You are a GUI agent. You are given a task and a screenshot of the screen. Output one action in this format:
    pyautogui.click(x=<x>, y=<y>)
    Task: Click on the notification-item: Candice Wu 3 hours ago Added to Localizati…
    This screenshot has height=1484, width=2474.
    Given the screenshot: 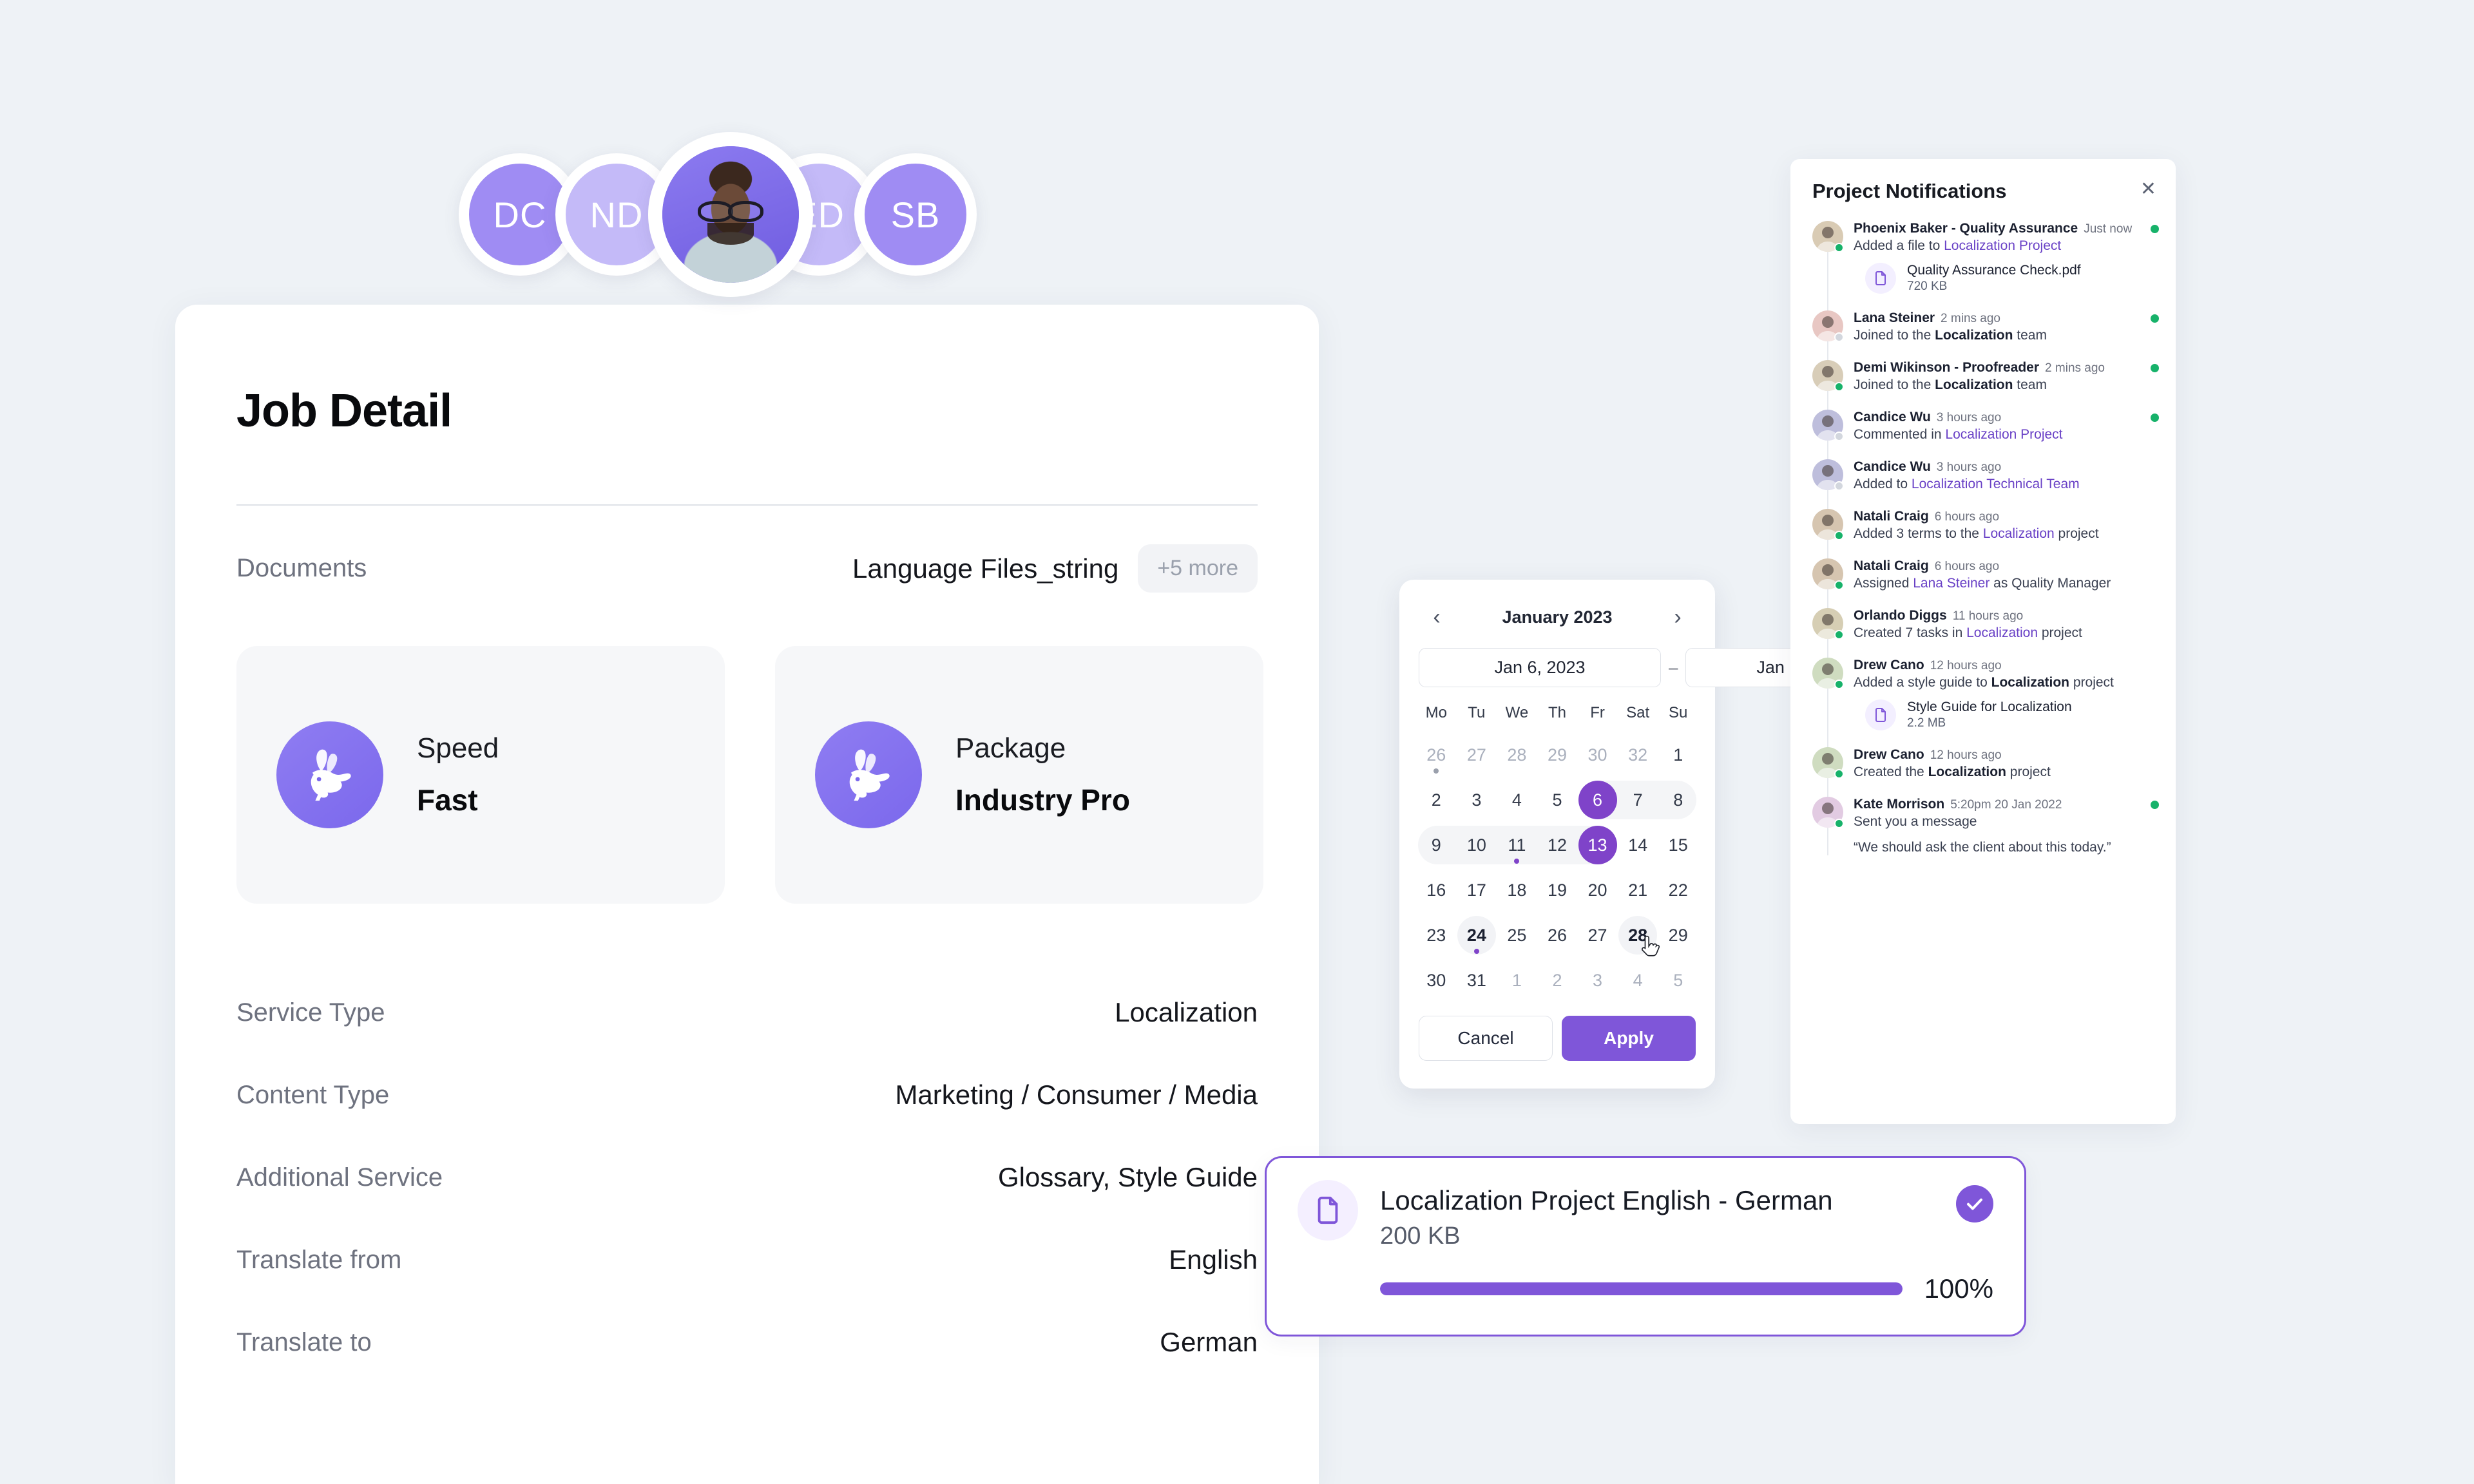 What is the action you would take?
    pyautogui.click(x=1984, y=484)
    